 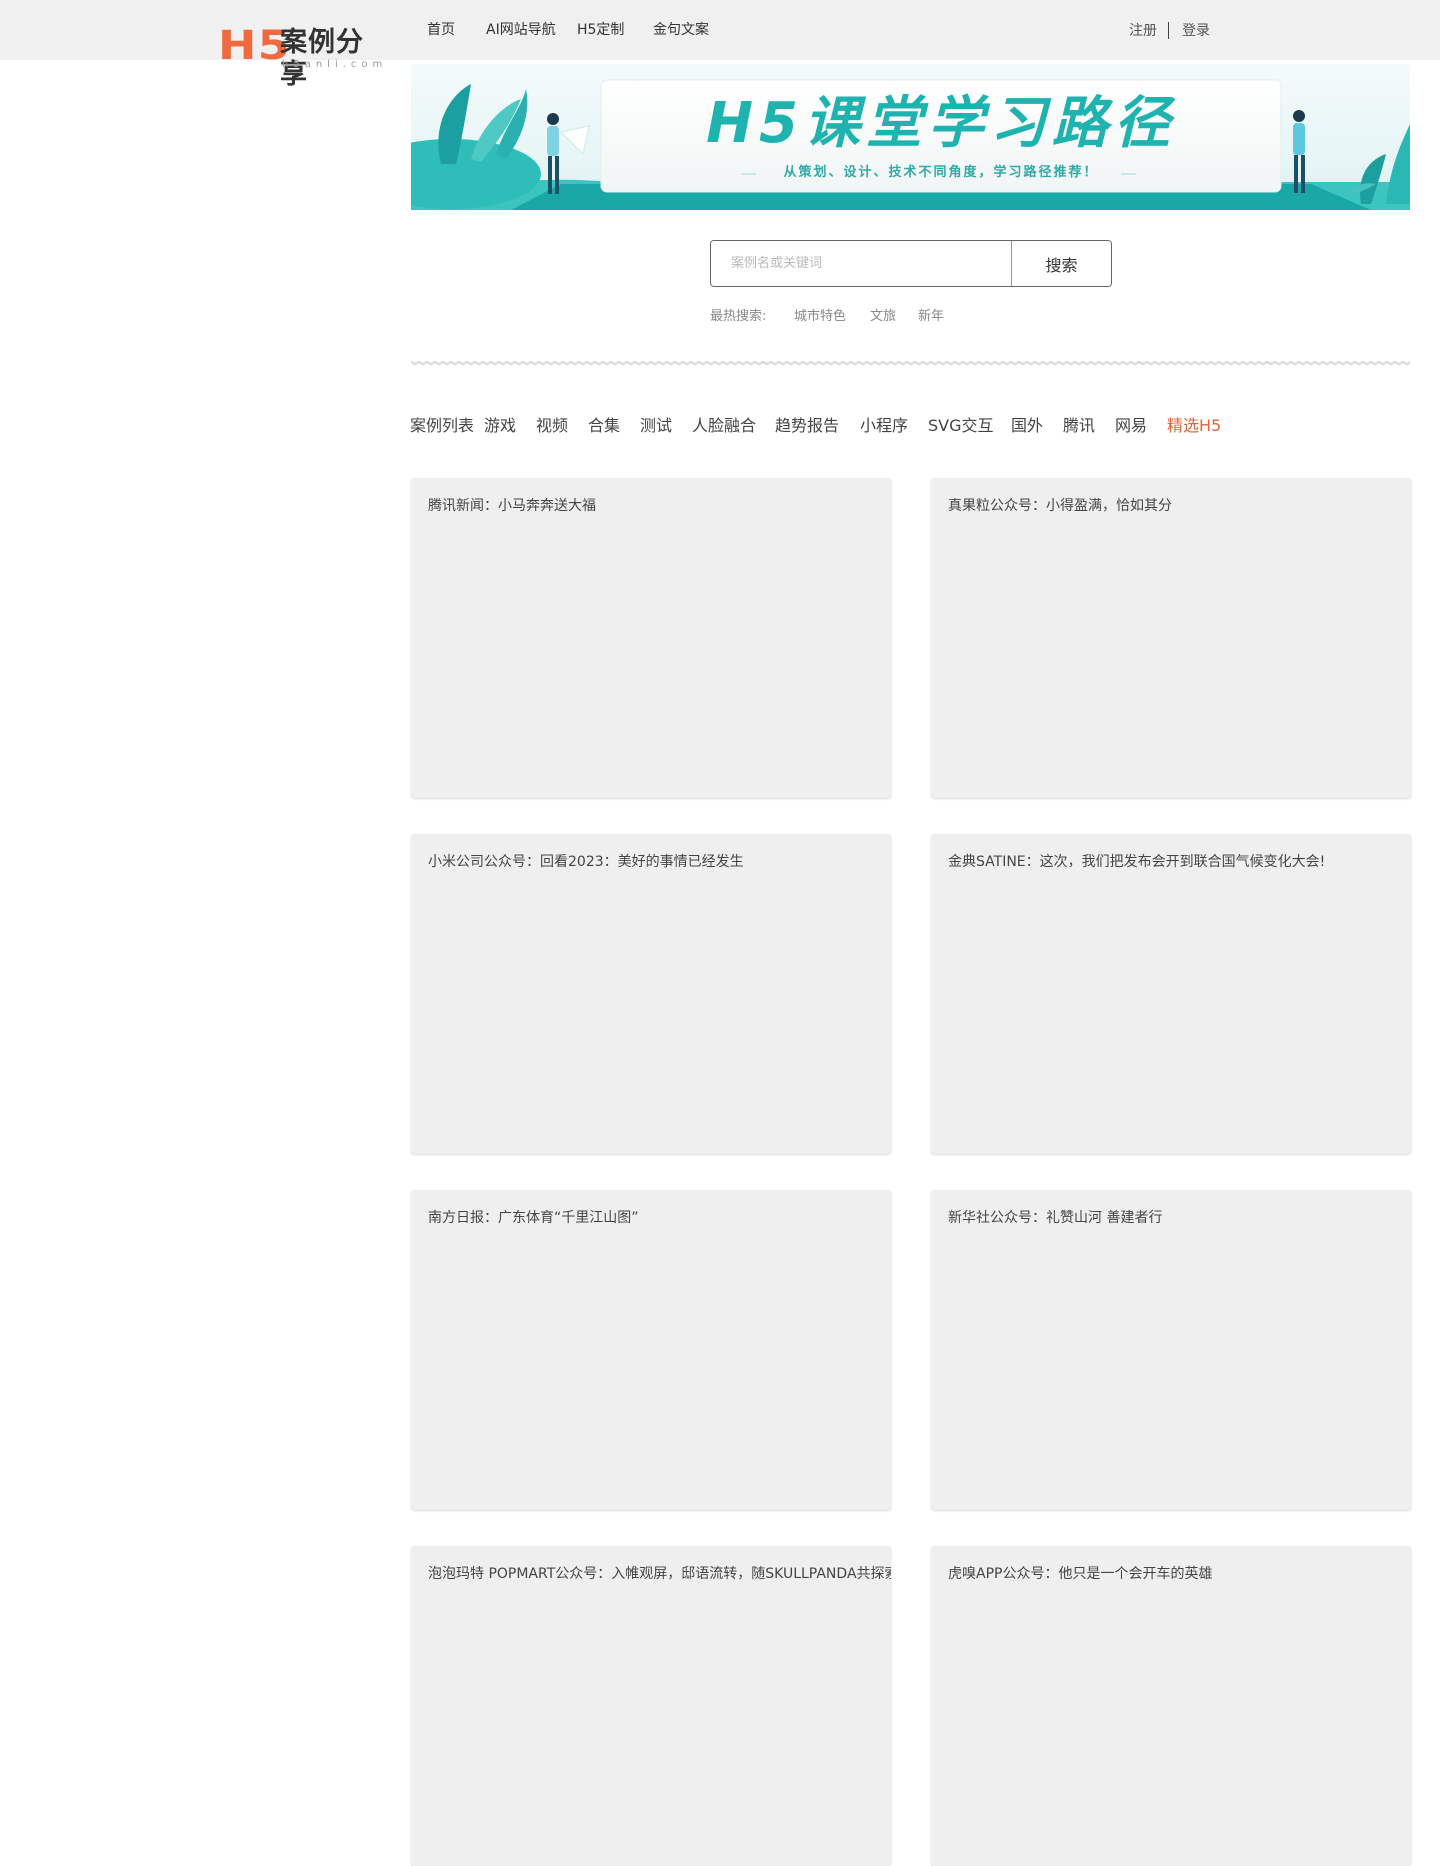 What do you see at coordinates (1080, 1574) in the screenshot?
I see `case-card-title: 虎嗅APP公众号：他只是一个会开车的英雄` at bounding box center [1080, 1574].